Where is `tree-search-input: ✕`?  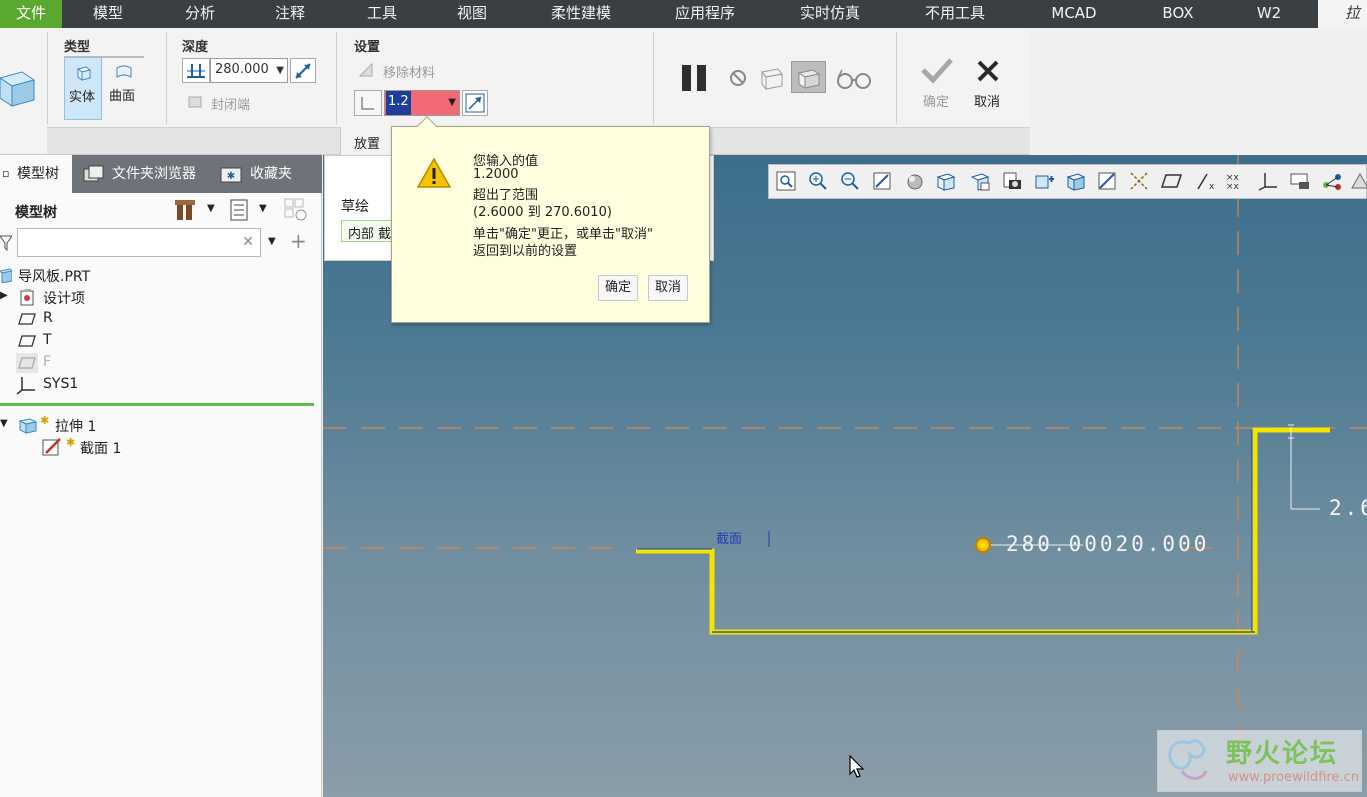 tree-search-input: ✕ is located at coordinates (139, 242).